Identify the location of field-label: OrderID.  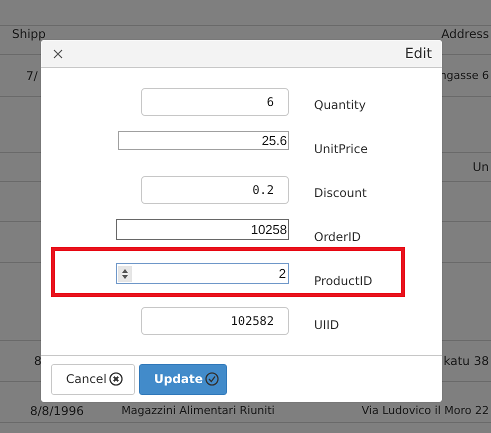
(337, 237).